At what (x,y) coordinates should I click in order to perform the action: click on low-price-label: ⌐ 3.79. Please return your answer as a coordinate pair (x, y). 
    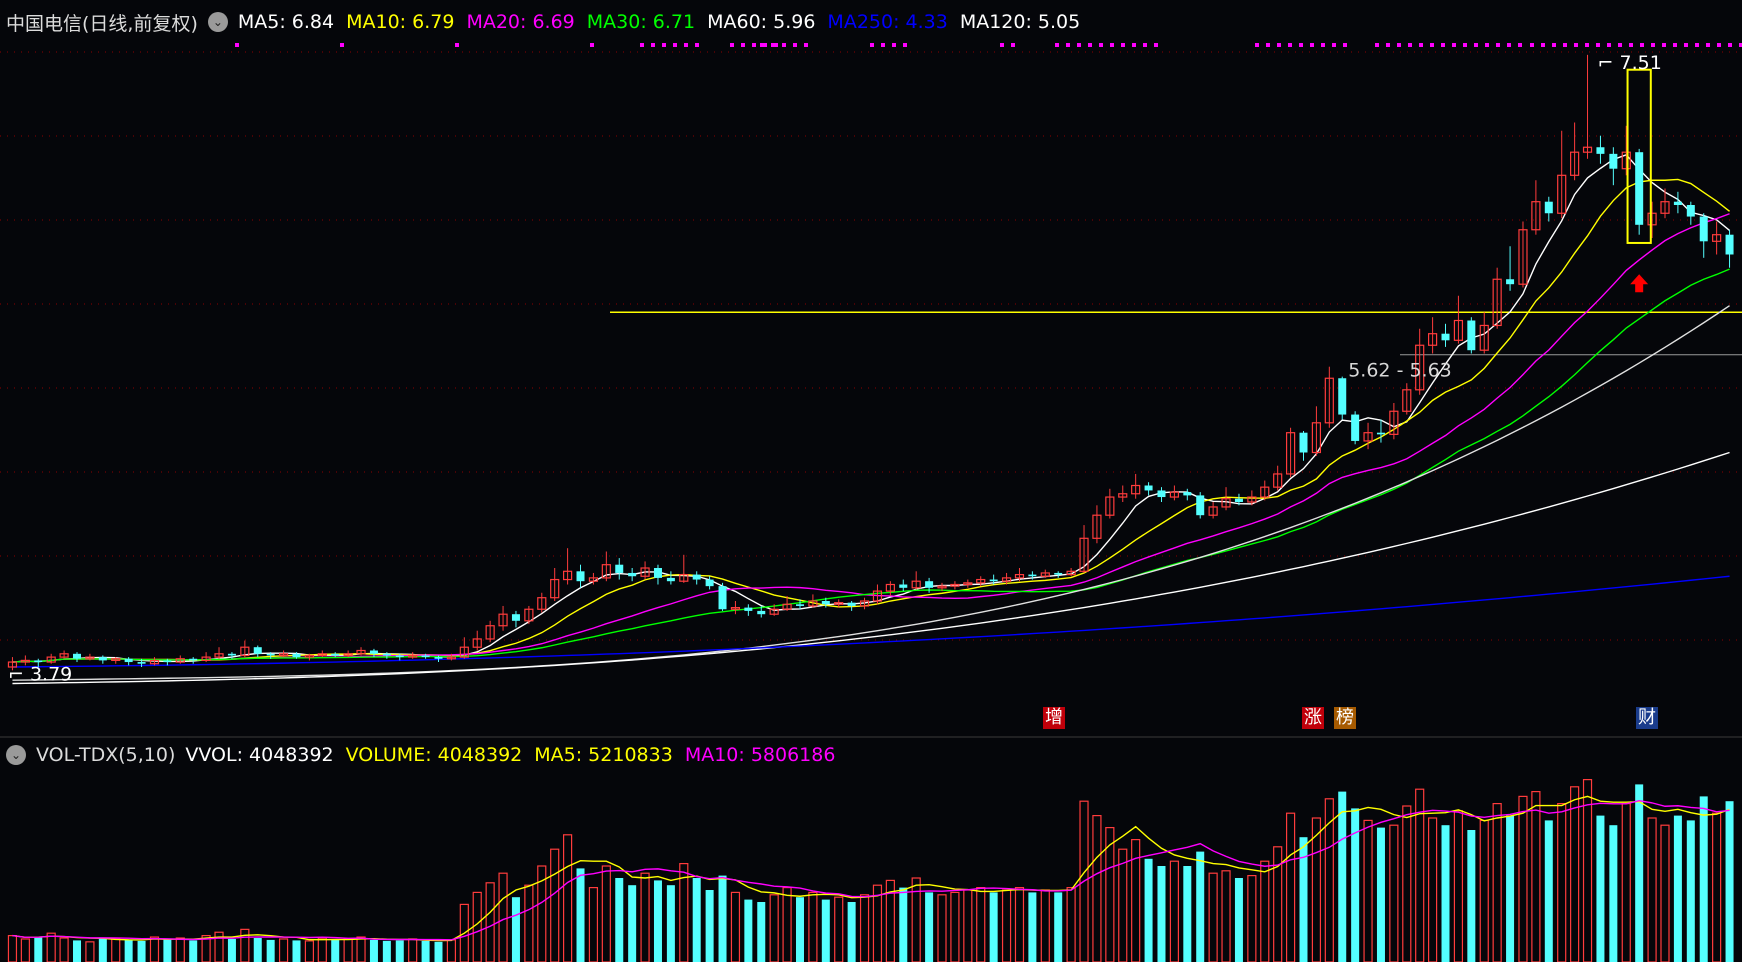
    Looking at the image, I should click on (40, 675).